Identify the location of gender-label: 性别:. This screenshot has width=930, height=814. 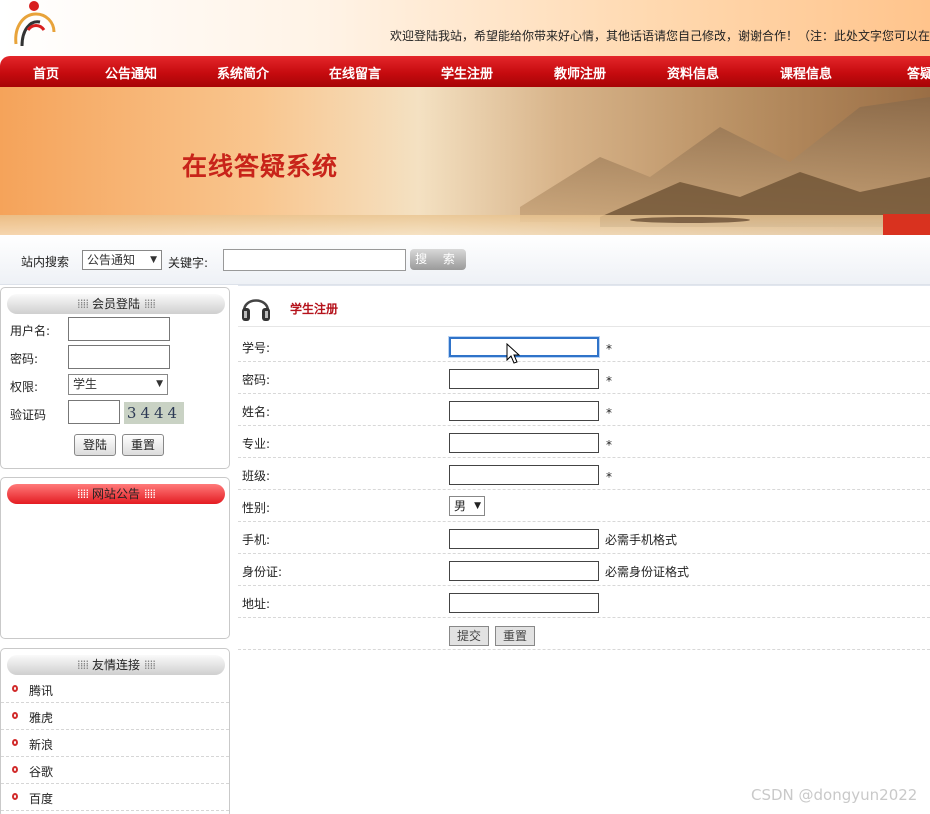
(256, 508).